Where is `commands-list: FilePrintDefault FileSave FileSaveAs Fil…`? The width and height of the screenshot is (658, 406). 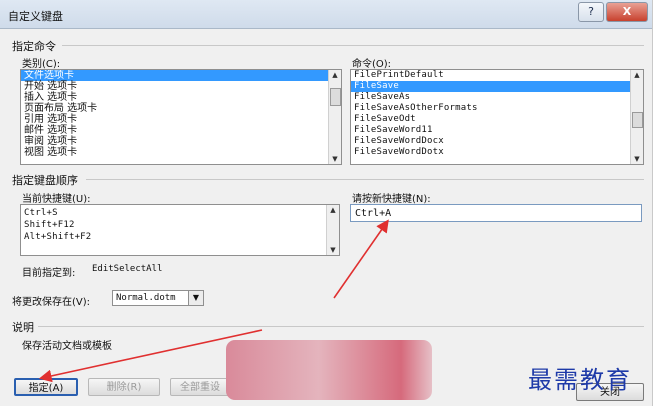 commands-list: FilePrintDefault FileSave FileSaveAs Fil… is located at coordinates (497, 117).